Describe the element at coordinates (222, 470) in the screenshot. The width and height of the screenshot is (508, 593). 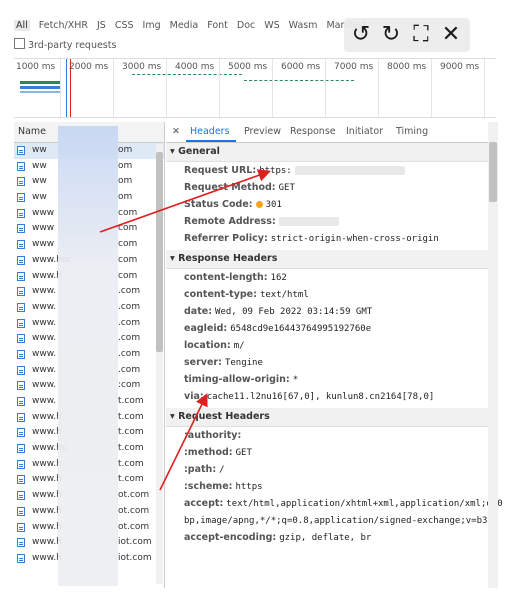
I see `header-value: /` at that location.